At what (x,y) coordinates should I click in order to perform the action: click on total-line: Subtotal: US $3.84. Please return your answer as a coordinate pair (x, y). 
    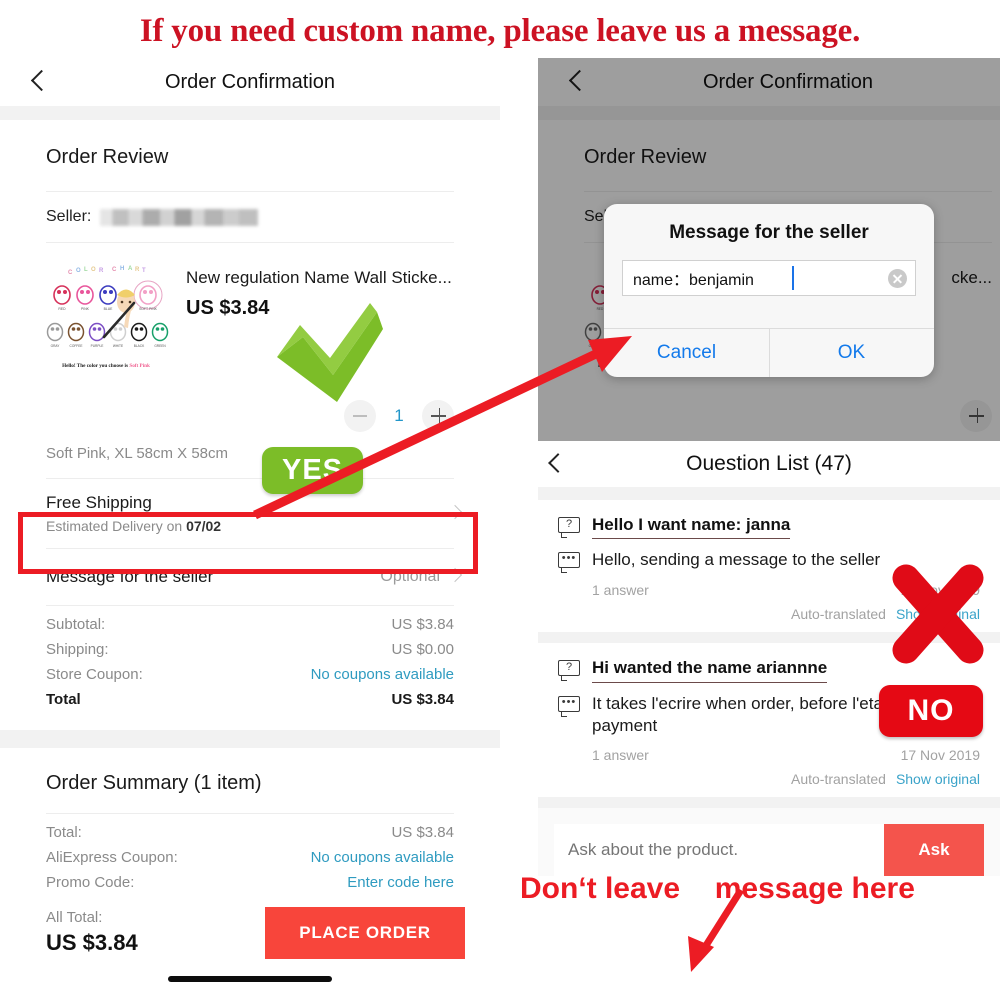
    Looking at the image, I should click on (250, 624).